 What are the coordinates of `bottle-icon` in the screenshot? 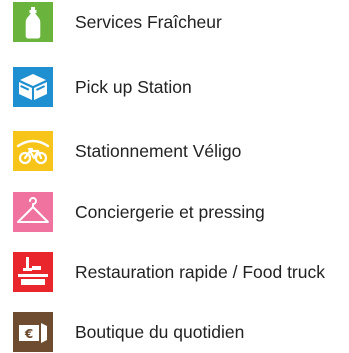 It's located at (33, 22).